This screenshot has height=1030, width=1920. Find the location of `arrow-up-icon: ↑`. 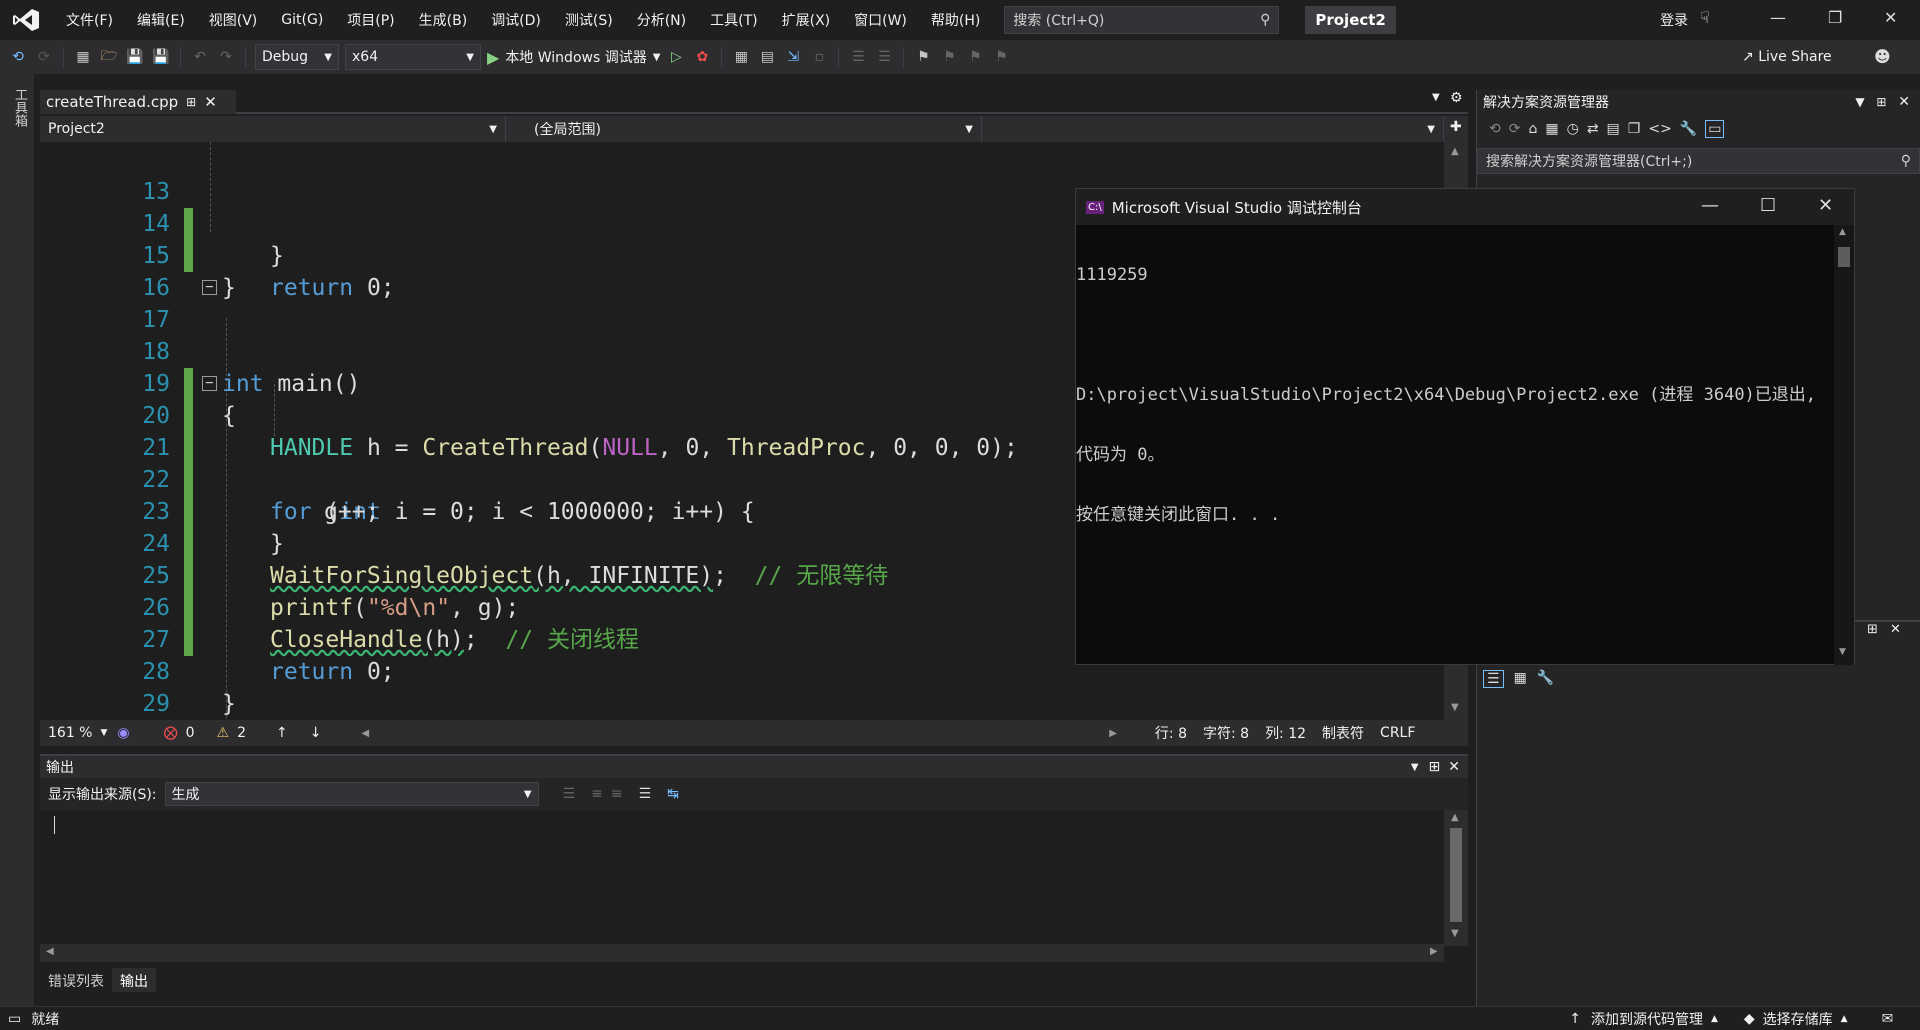

arrow-up-icon: ↑ is located at coordinates (282, 733).